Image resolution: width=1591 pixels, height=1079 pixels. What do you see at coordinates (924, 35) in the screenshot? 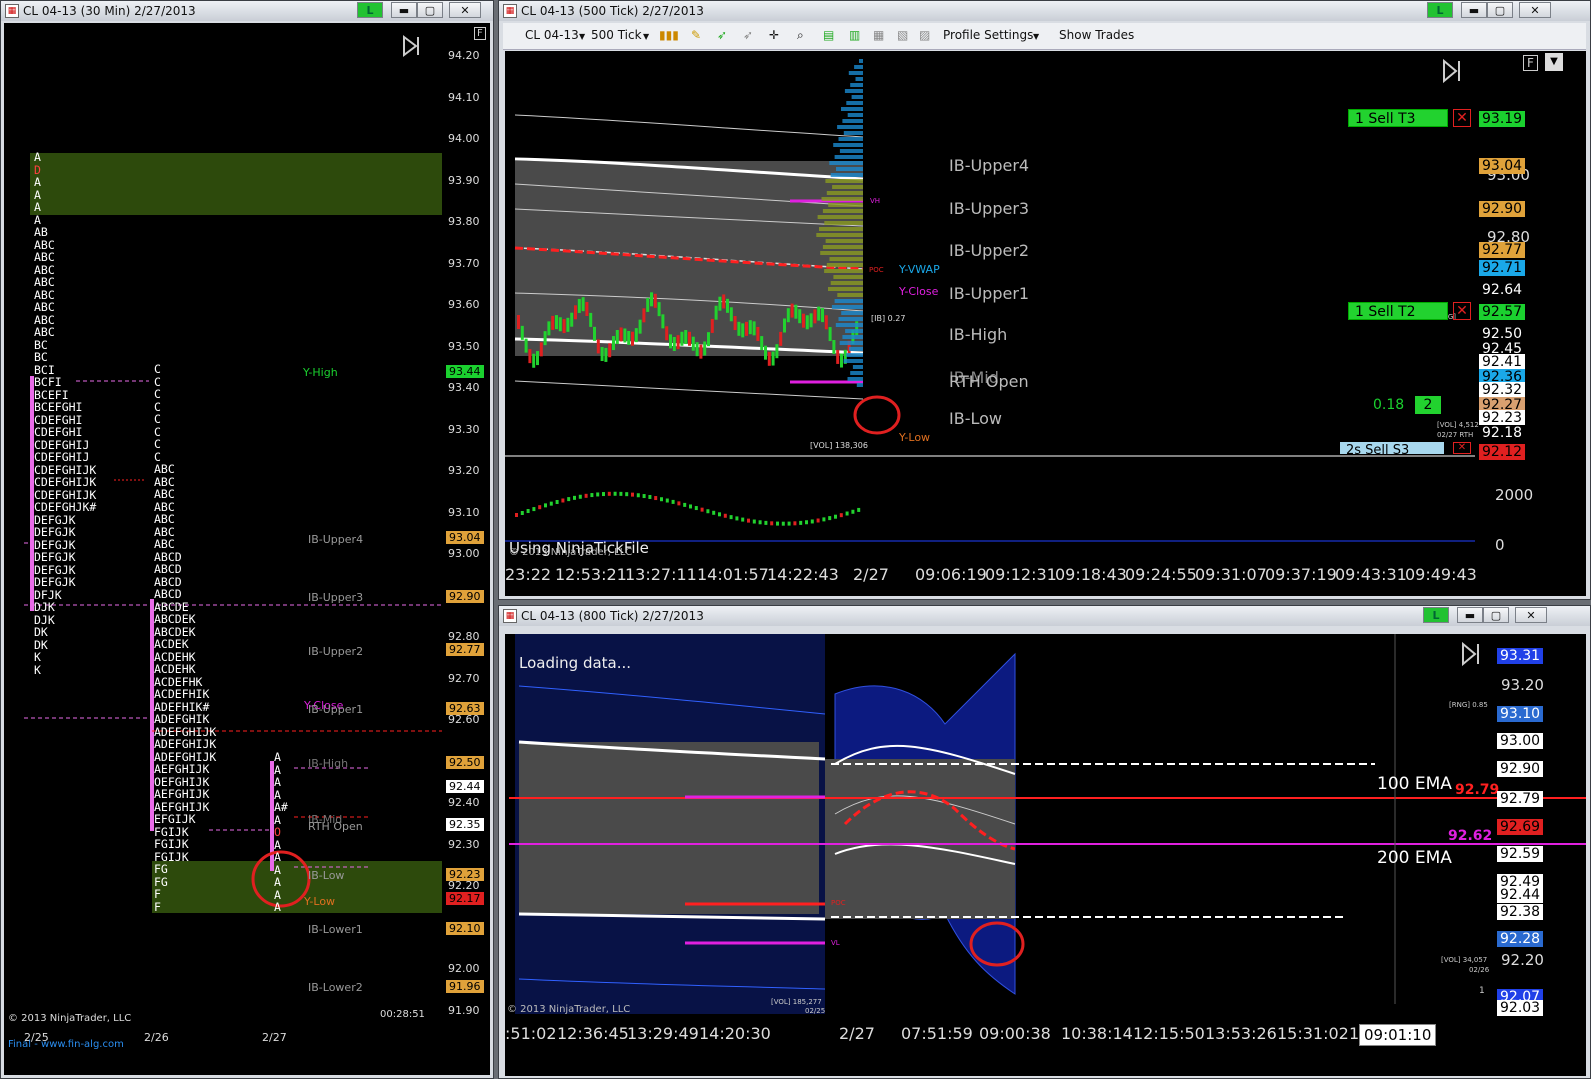
I see `templates-icon: ▨` at bounding box center [924, 35].